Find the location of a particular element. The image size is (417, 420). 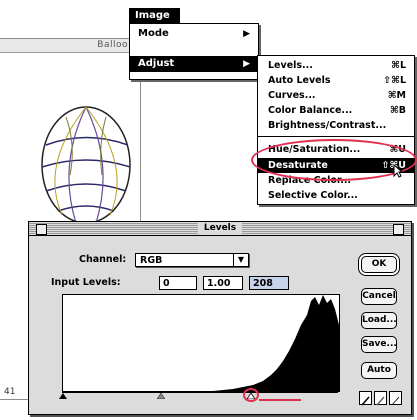

dialog-titlebar: Levels is located at coordinates (220, 229).